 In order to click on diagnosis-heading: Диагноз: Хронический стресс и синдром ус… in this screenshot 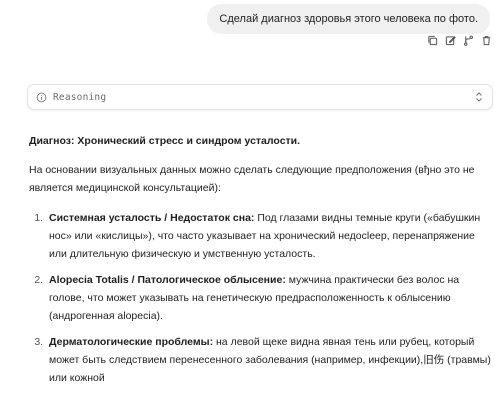, I will do `click(165, 141)`.